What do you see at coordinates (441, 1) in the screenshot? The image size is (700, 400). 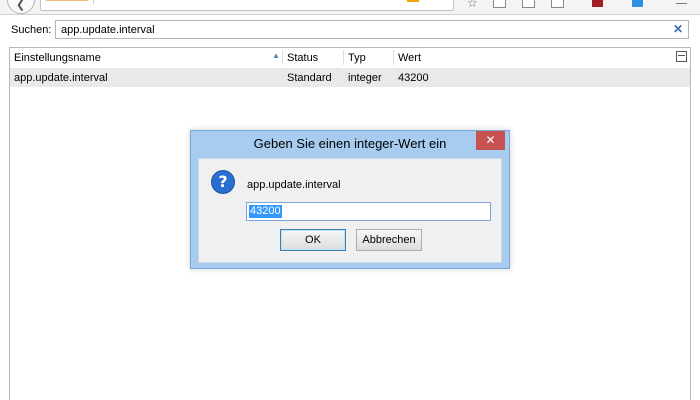 I see `stop-icon: ✕` at bounding box center [441, 1].